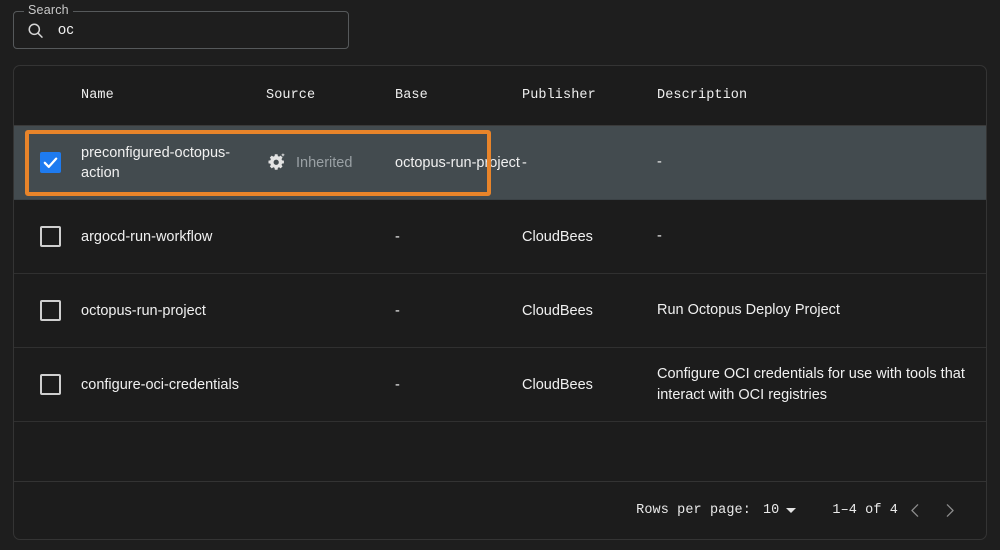  What do you see at coordinates (48, 10) in the screenshot?
I see `search-label: Search` at bounding box center [48, 10].